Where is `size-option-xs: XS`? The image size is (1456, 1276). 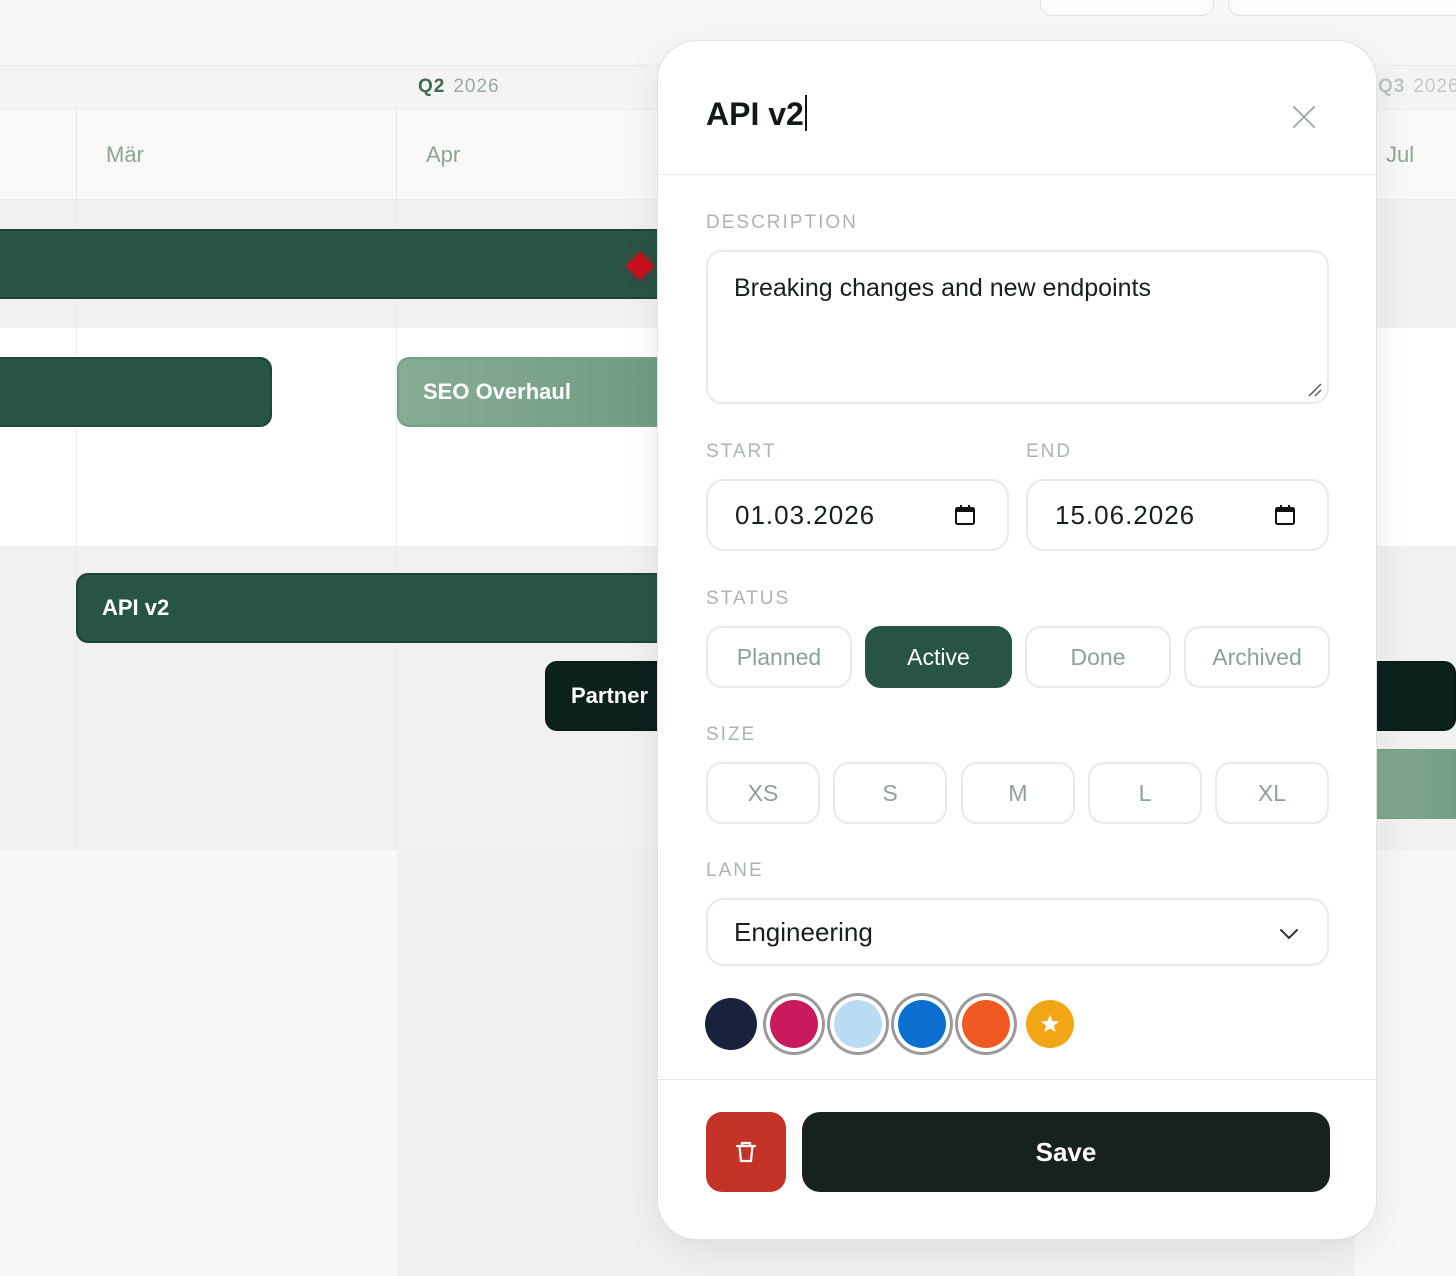
size-option-xs: XS is located at coordinates (763, 793).